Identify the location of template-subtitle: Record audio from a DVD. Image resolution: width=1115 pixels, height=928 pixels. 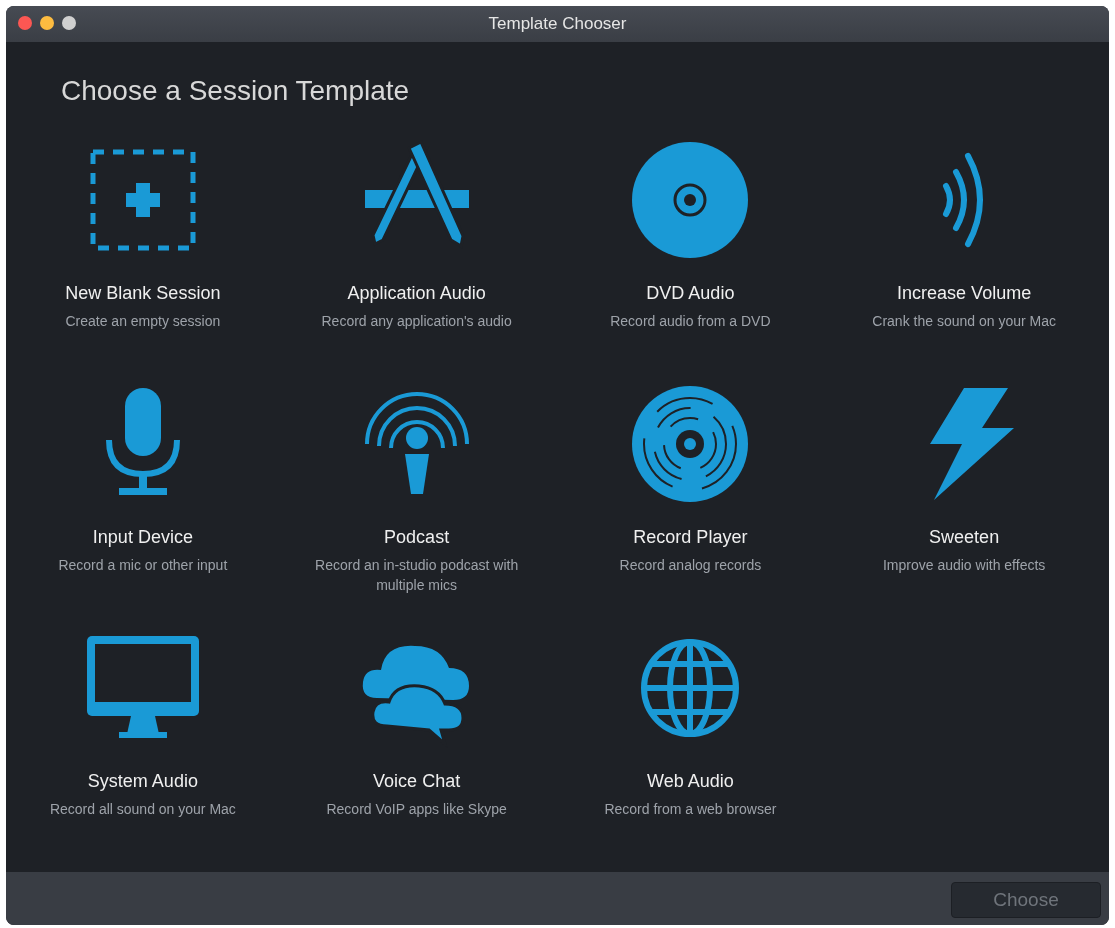
(690, 321).